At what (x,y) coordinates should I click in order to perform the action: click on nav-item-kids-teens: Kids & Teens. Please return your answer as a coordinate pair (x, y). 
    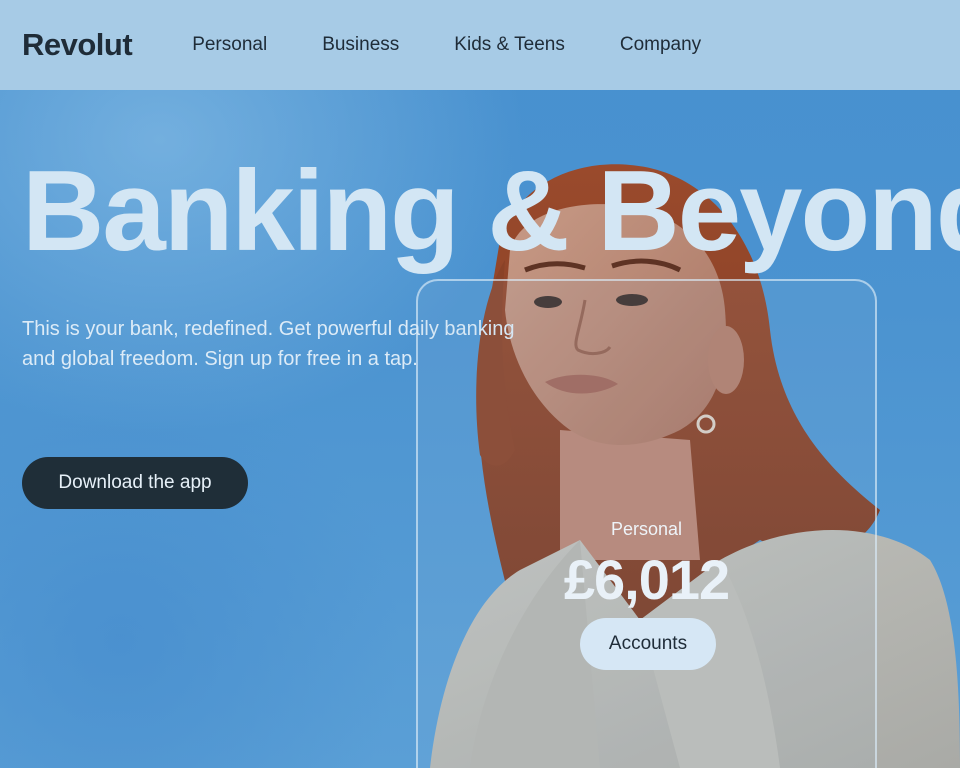
    Looking at the image, I should click on (509, 45).